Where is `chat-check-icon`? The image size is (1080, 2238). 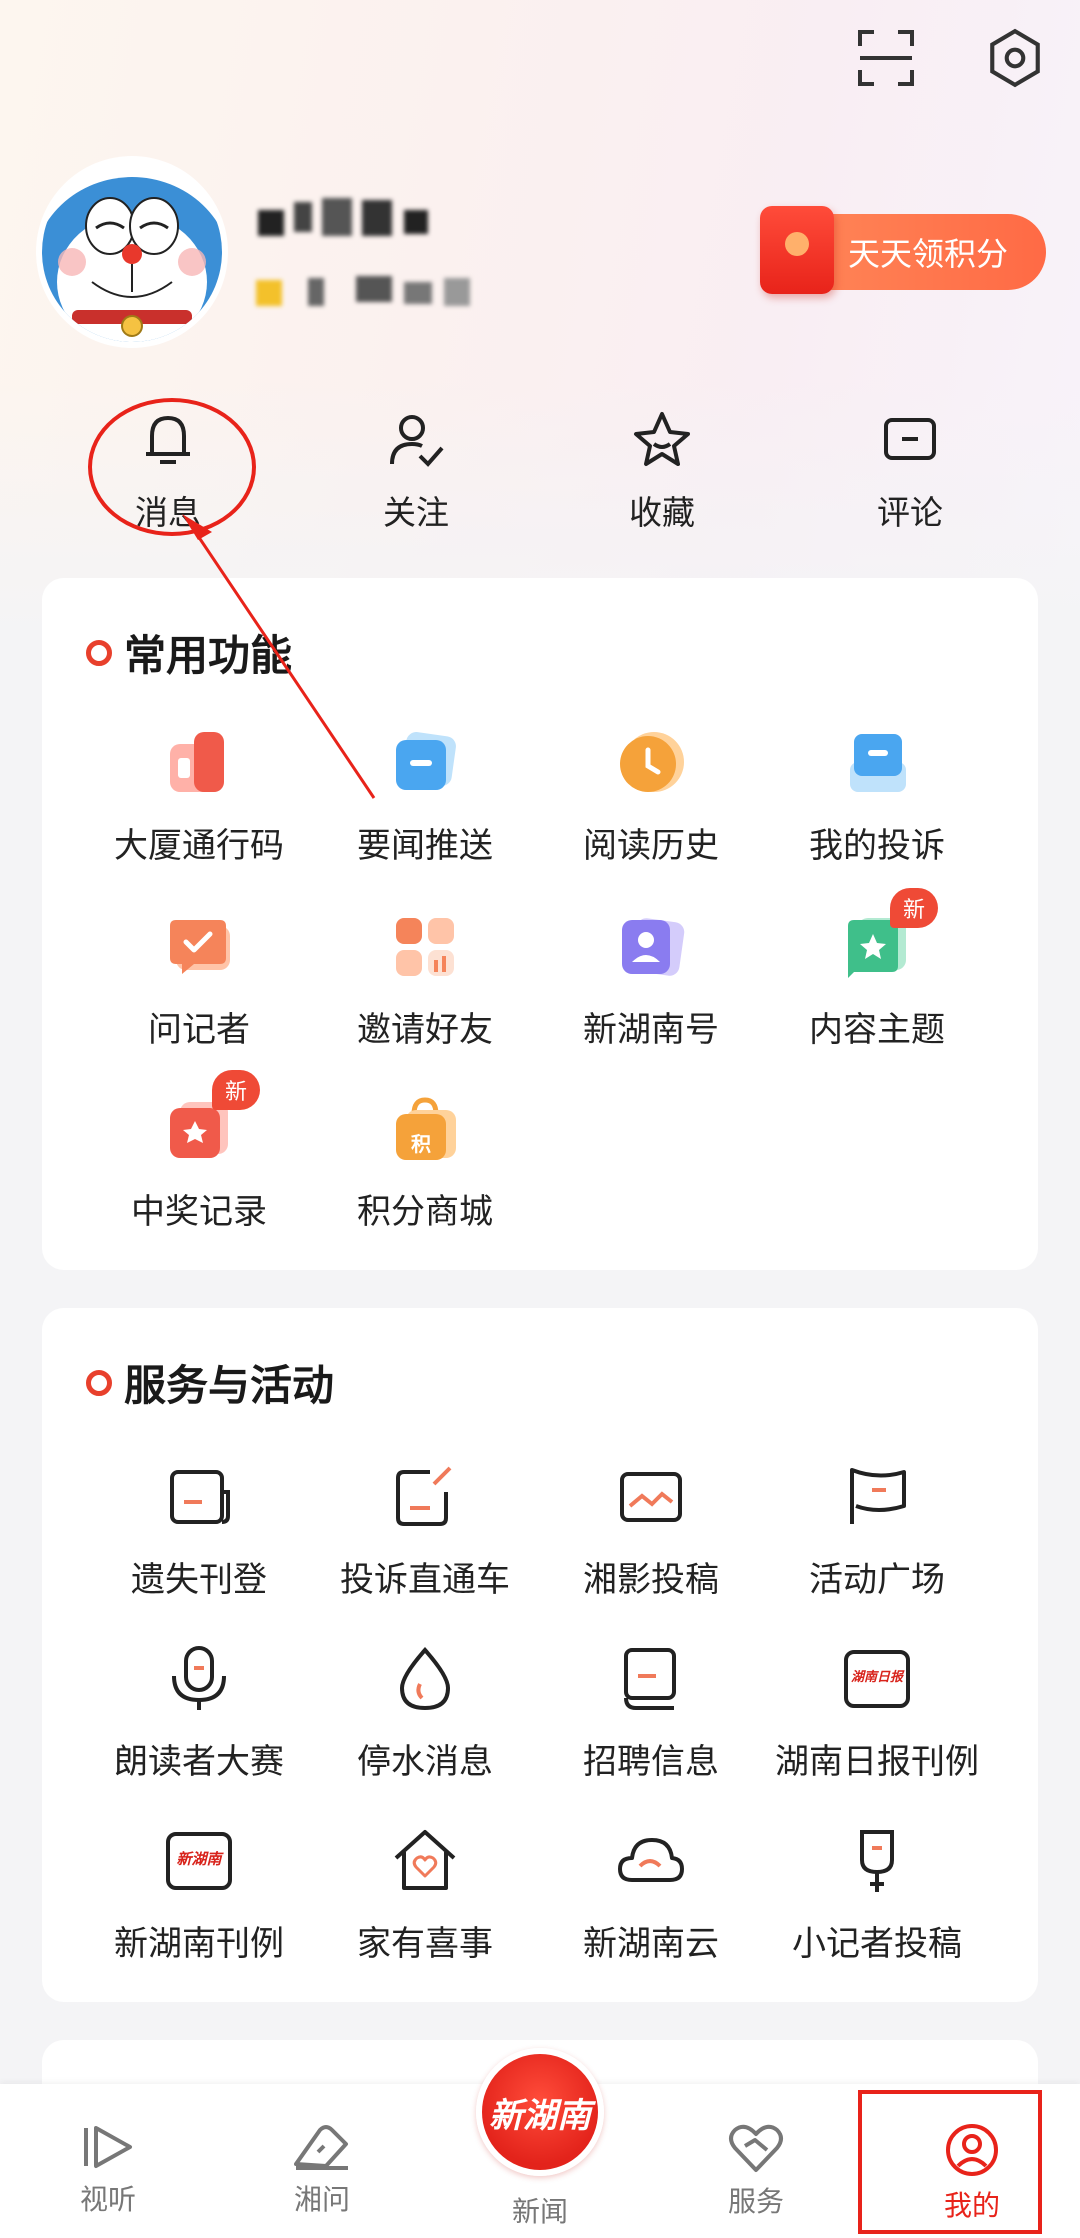
chat-check-icon is located at coordinates (199, 947).